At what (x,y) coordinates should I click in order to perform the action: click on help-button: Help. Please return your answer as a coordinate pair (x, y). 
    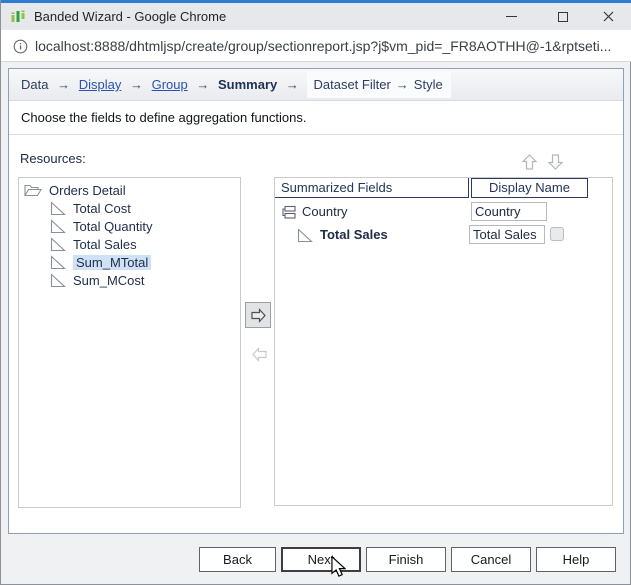
    Looking at the image, I should click on (576, 559).